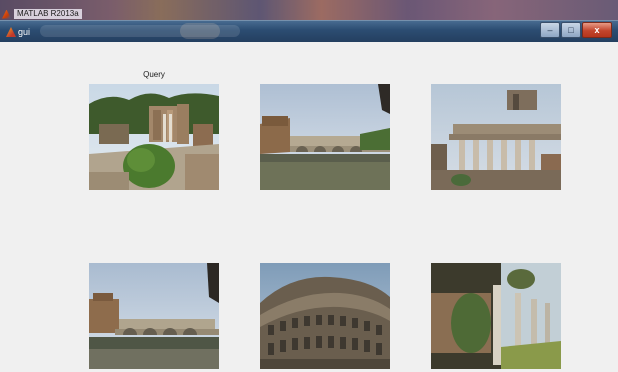 The height and width of the screenshot is (372, 618). Describe the element at coordinates (6, 14) in the screenshot. I see `matlab-logo-icon` at that location.